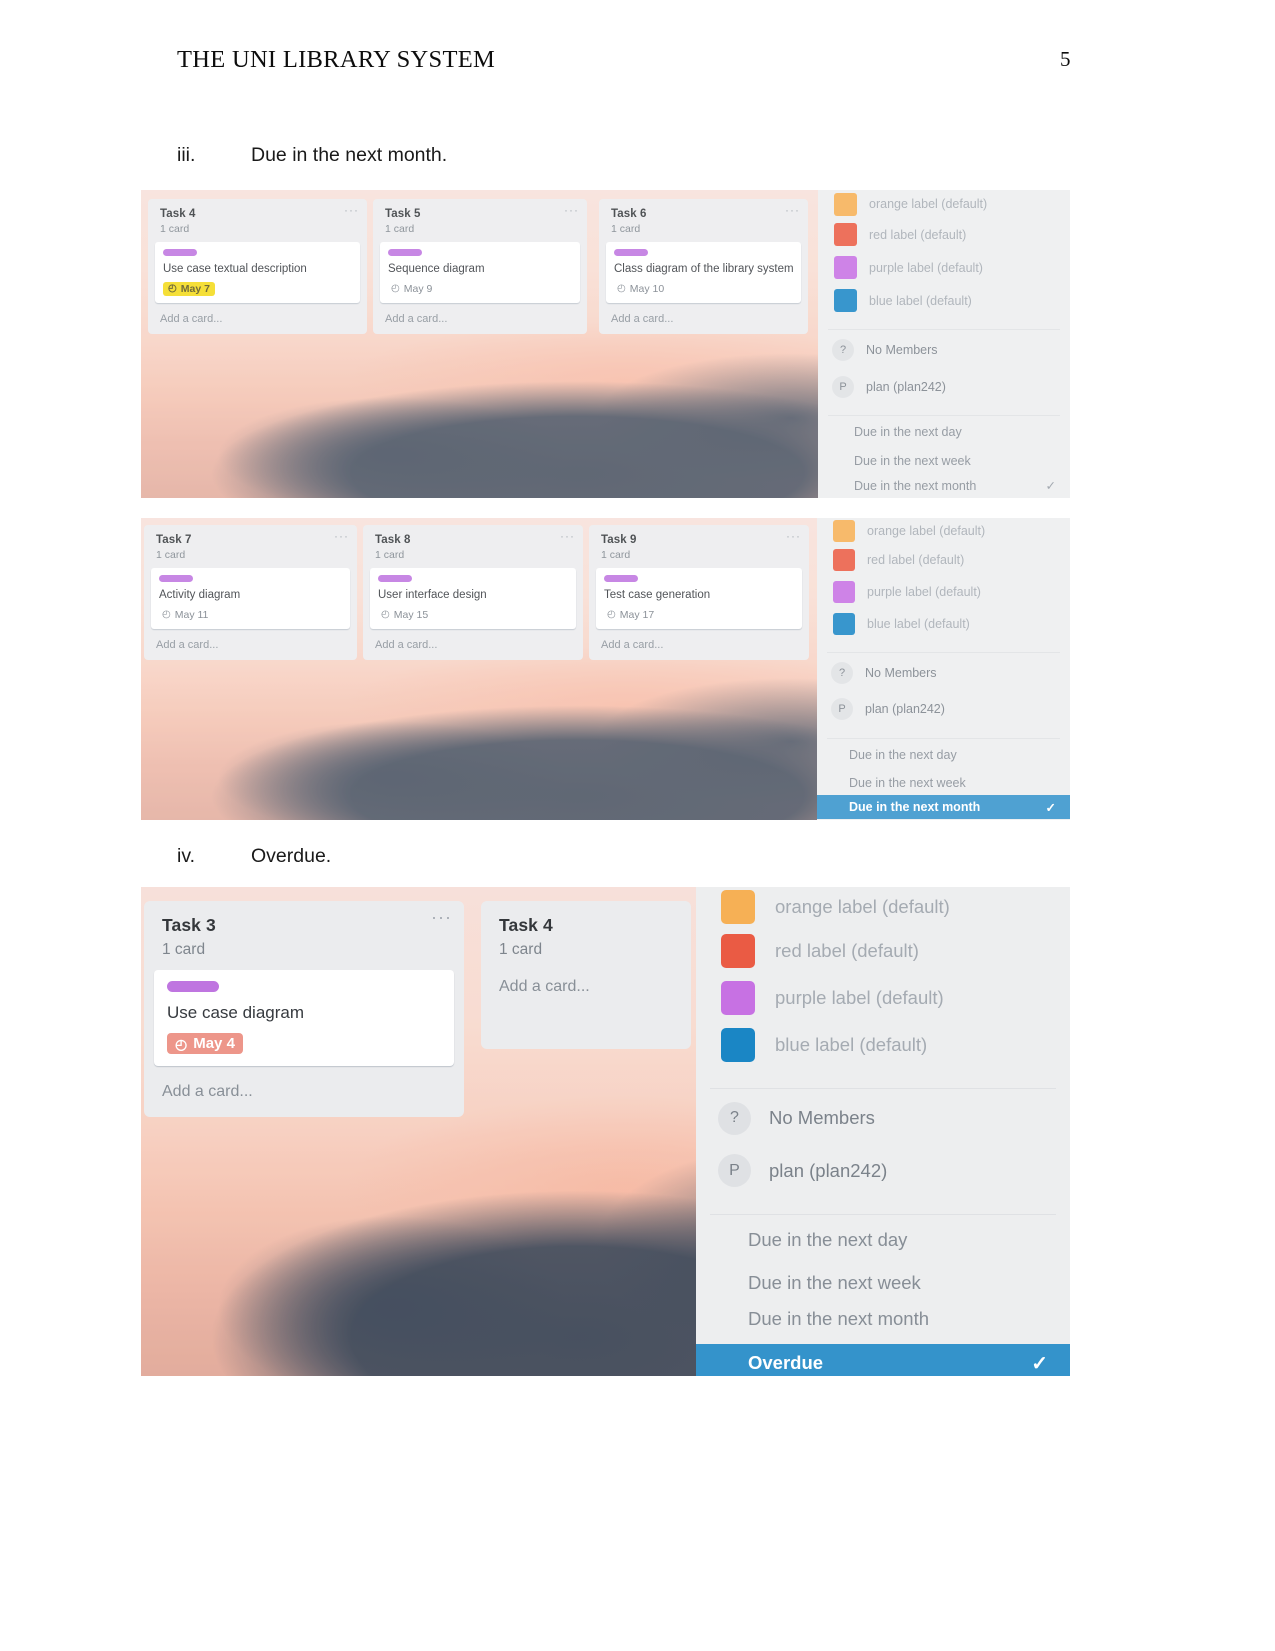 This screenshot has height=1651, width=1275. What do you see at coordinates (304, 1018) in the screenshot?
I see `card: Use case diagram ◴ May 4` at bounding box center [304, 1018].